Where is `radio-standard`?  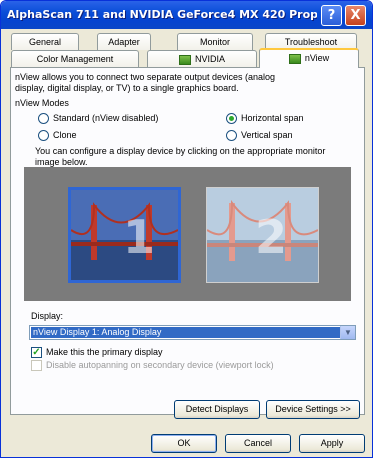
radio-standard is located at coordinates (43, 118).